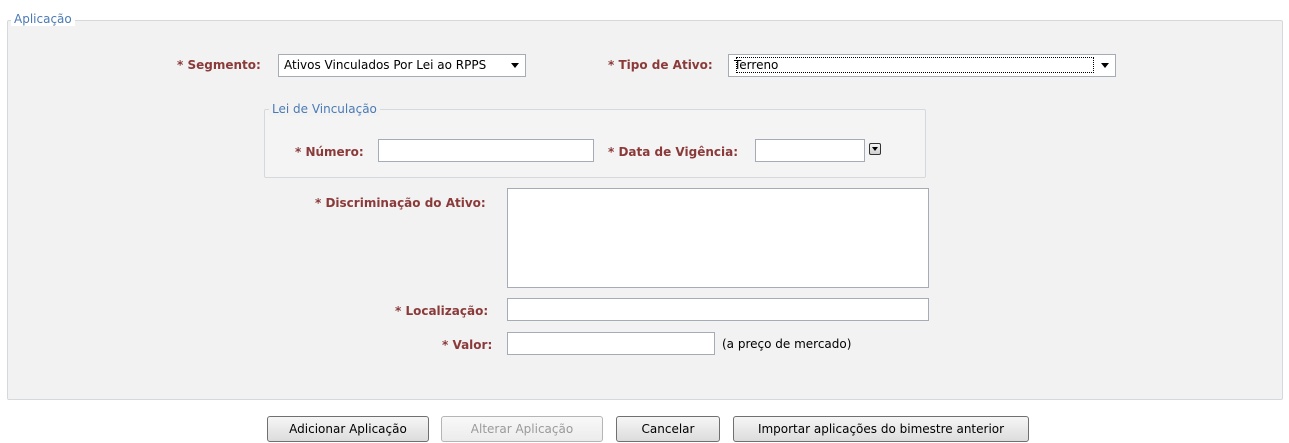 The image size is (1289, 443). Describe the element at coordinates (668, 429) in the screenshot. I see `cancel-button: Cancelar` at that location.